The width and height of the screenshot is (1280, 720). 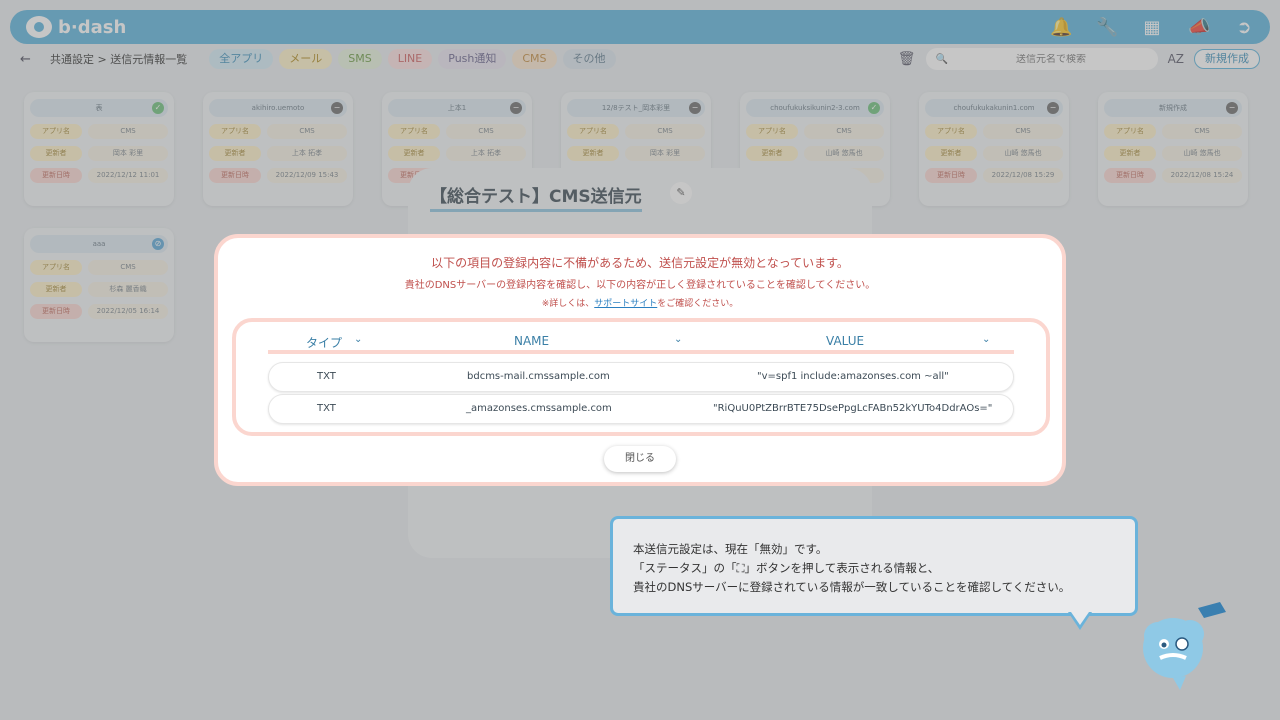 What do you see at coordinates (1184, 646) in the screenshot?
I see `mascot-icon` at bounding box center [1184, 646].